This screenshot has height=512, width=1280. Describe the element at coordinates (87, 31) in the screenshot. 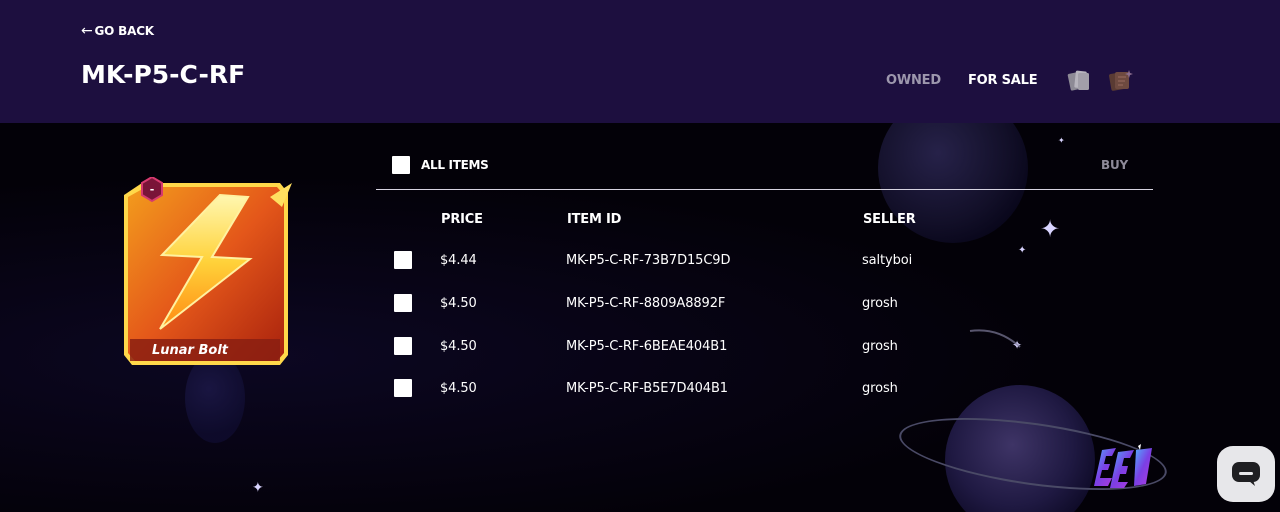

I see `back-arrow-icon: ←` at that location.